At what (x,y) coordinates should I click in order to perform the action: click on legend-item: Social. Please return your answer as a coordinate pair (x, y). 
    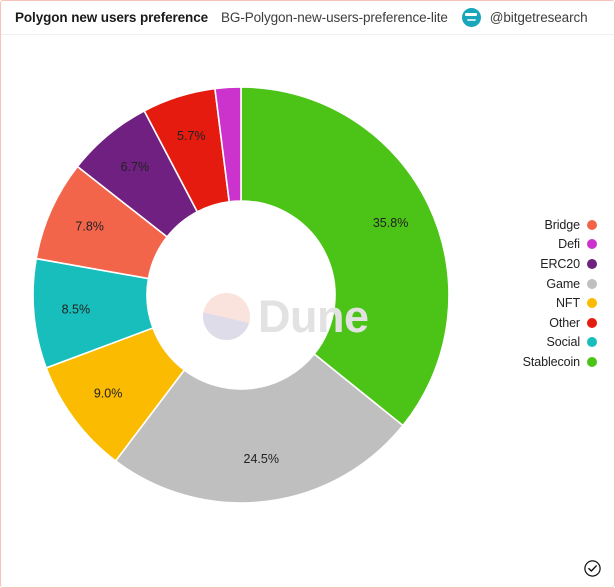
    Looking at the image, I should click on (572, 343).